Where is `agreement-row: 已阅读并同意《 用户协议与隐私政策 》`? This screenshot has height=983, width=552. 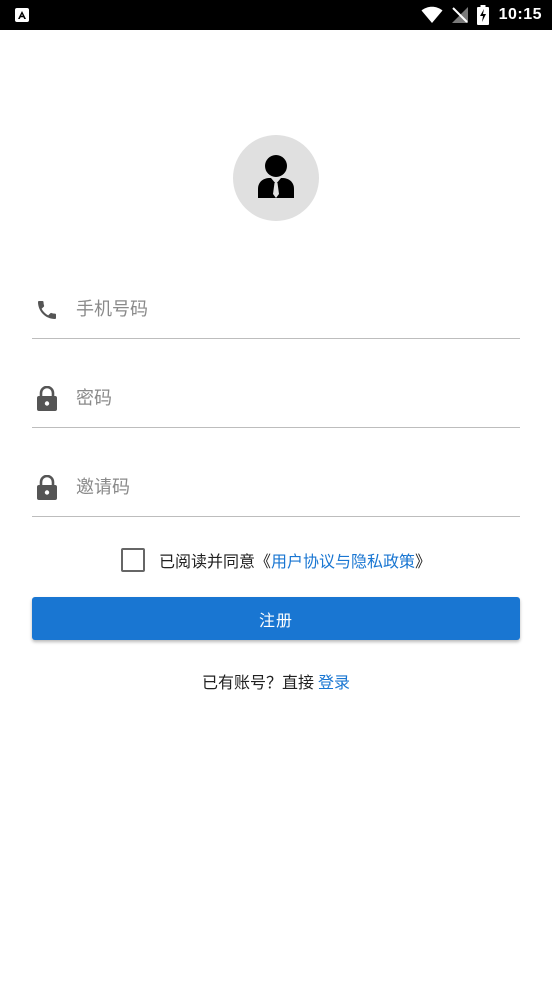 agreement-row: 已阅读并同意《 用户协议与隐私政策 》 is located at coordinates (276, 560).